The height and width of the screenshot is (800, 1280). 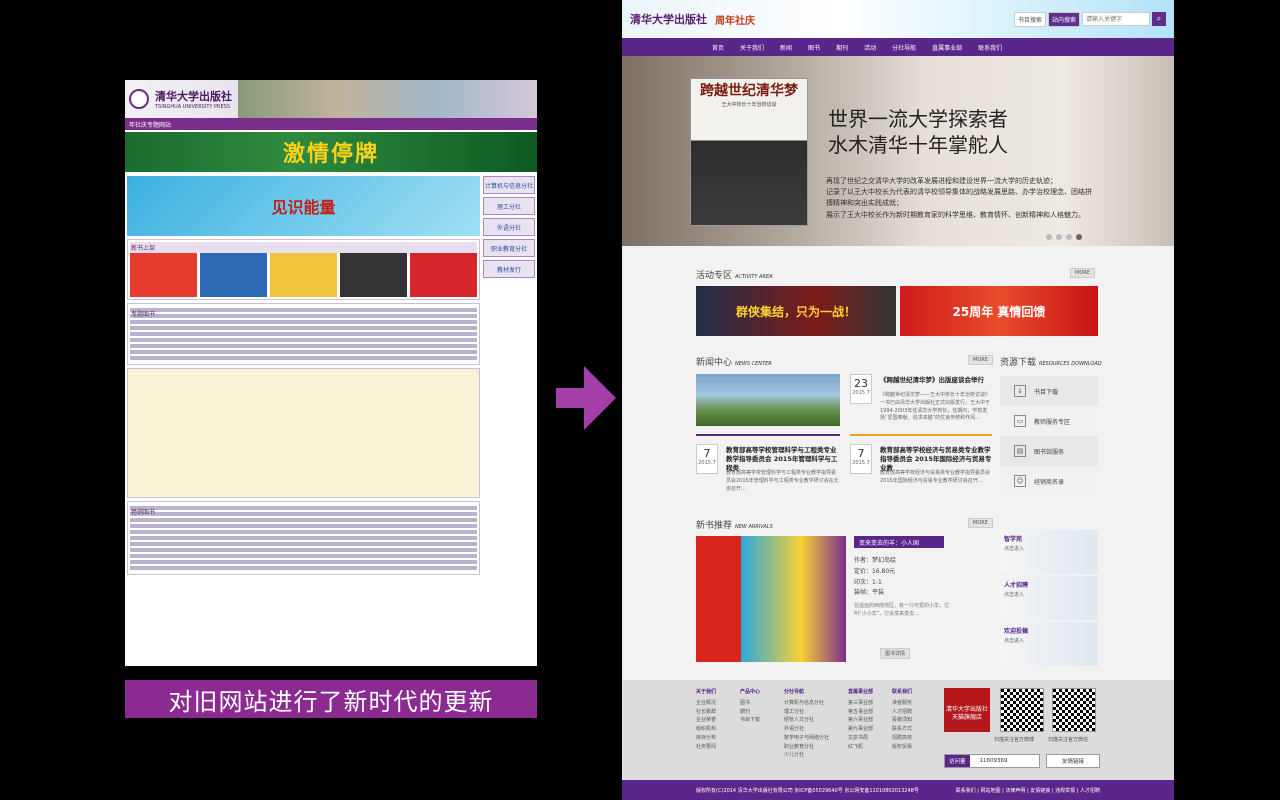 What do you see at coordinates (303, 269) in the screenshot?
I see `old-block-1: 新书上架` at bounding box center [303, 269].